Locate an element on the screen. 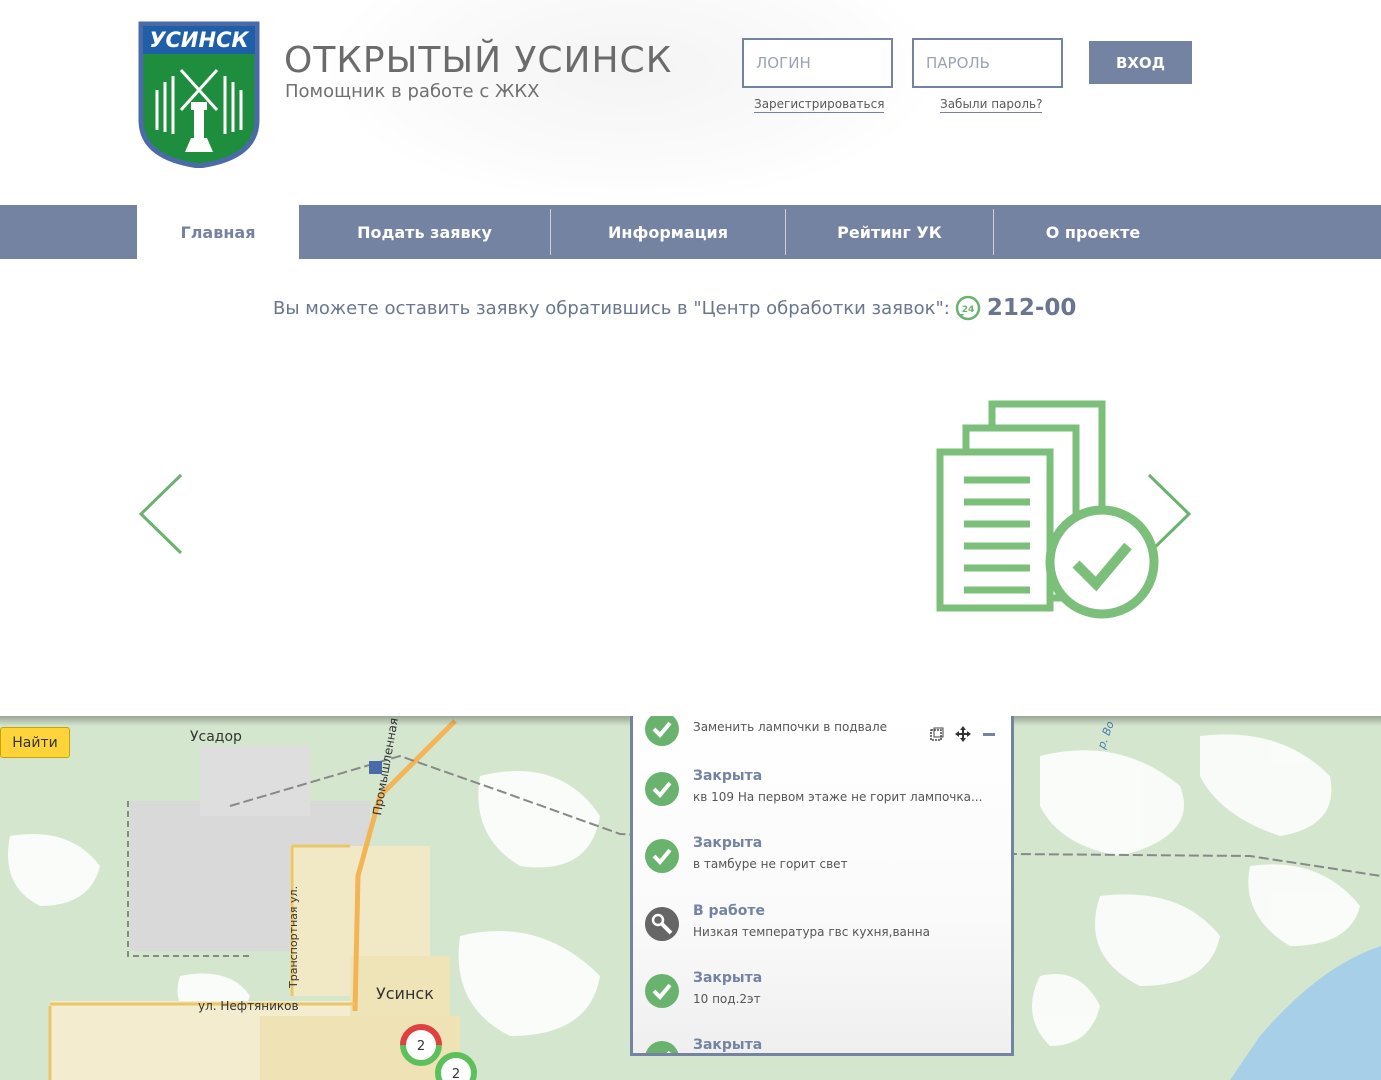  login-input is located at coordinates (817, 63).